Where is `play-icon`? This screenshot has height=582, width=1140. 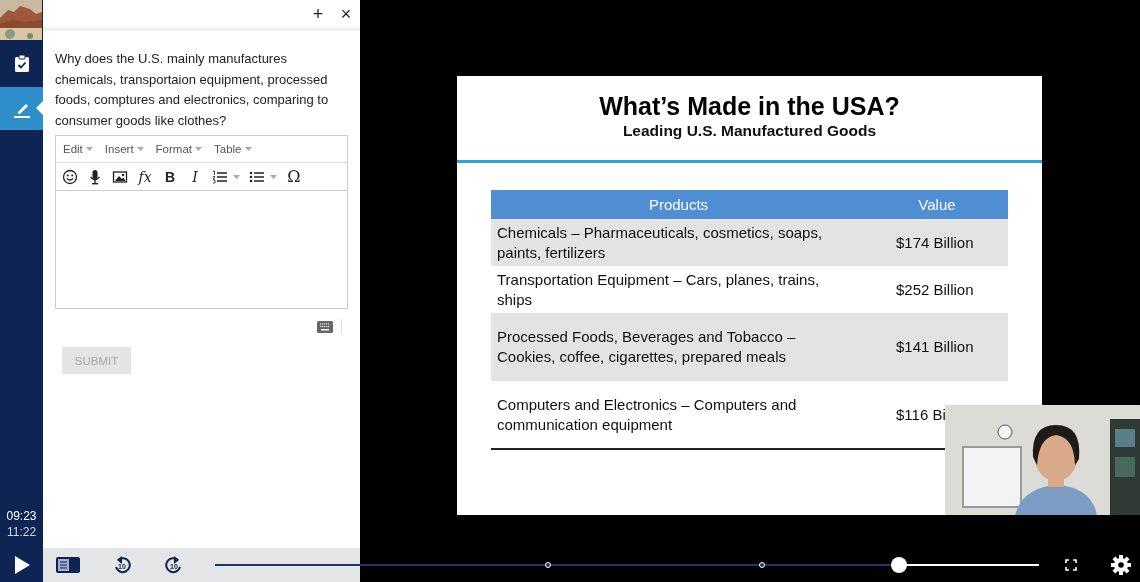 play-icon is located at coordinates (21, 565).